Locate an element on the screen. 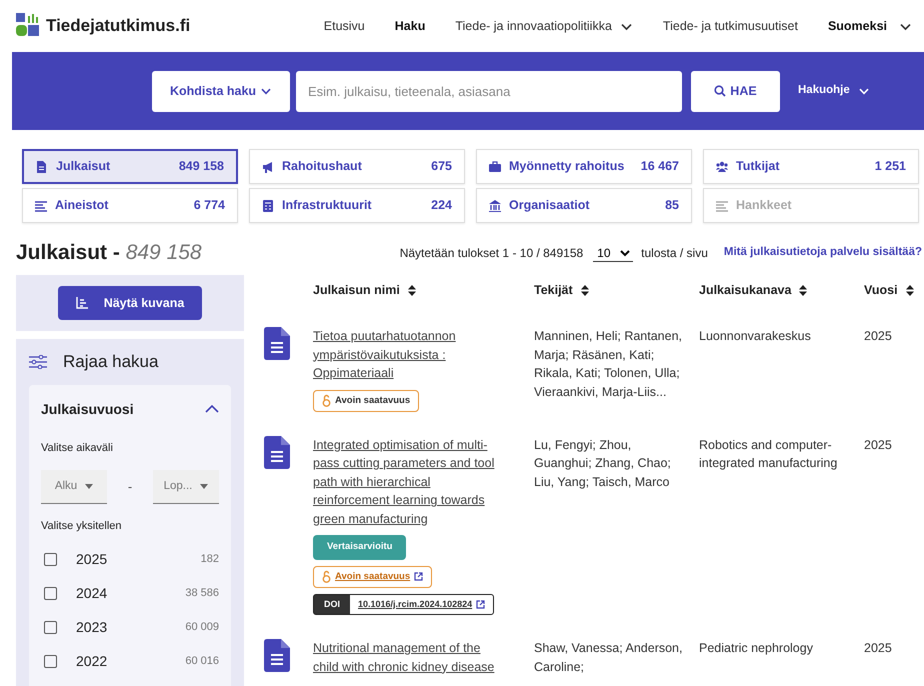 This screenshot has width=924, height=686. author-list: Shaw, Vanessa; Anderson, Caroline; is located at coordinates (611, 657).